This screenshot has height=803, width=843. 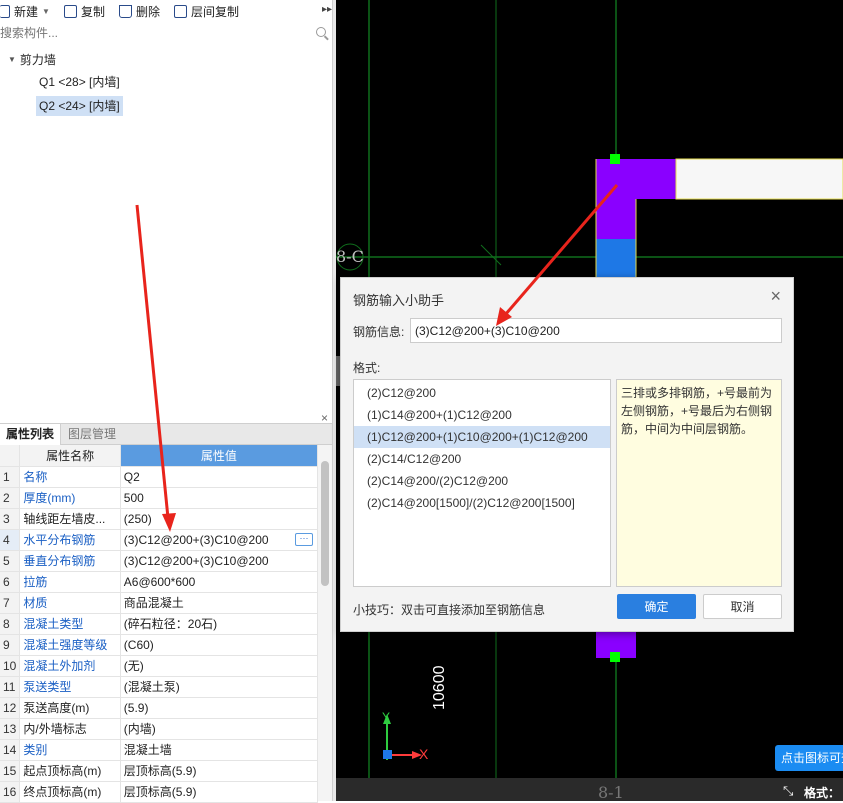 I want to click on property-value: (碎石粒径：20石), so click(x=219, y=624).